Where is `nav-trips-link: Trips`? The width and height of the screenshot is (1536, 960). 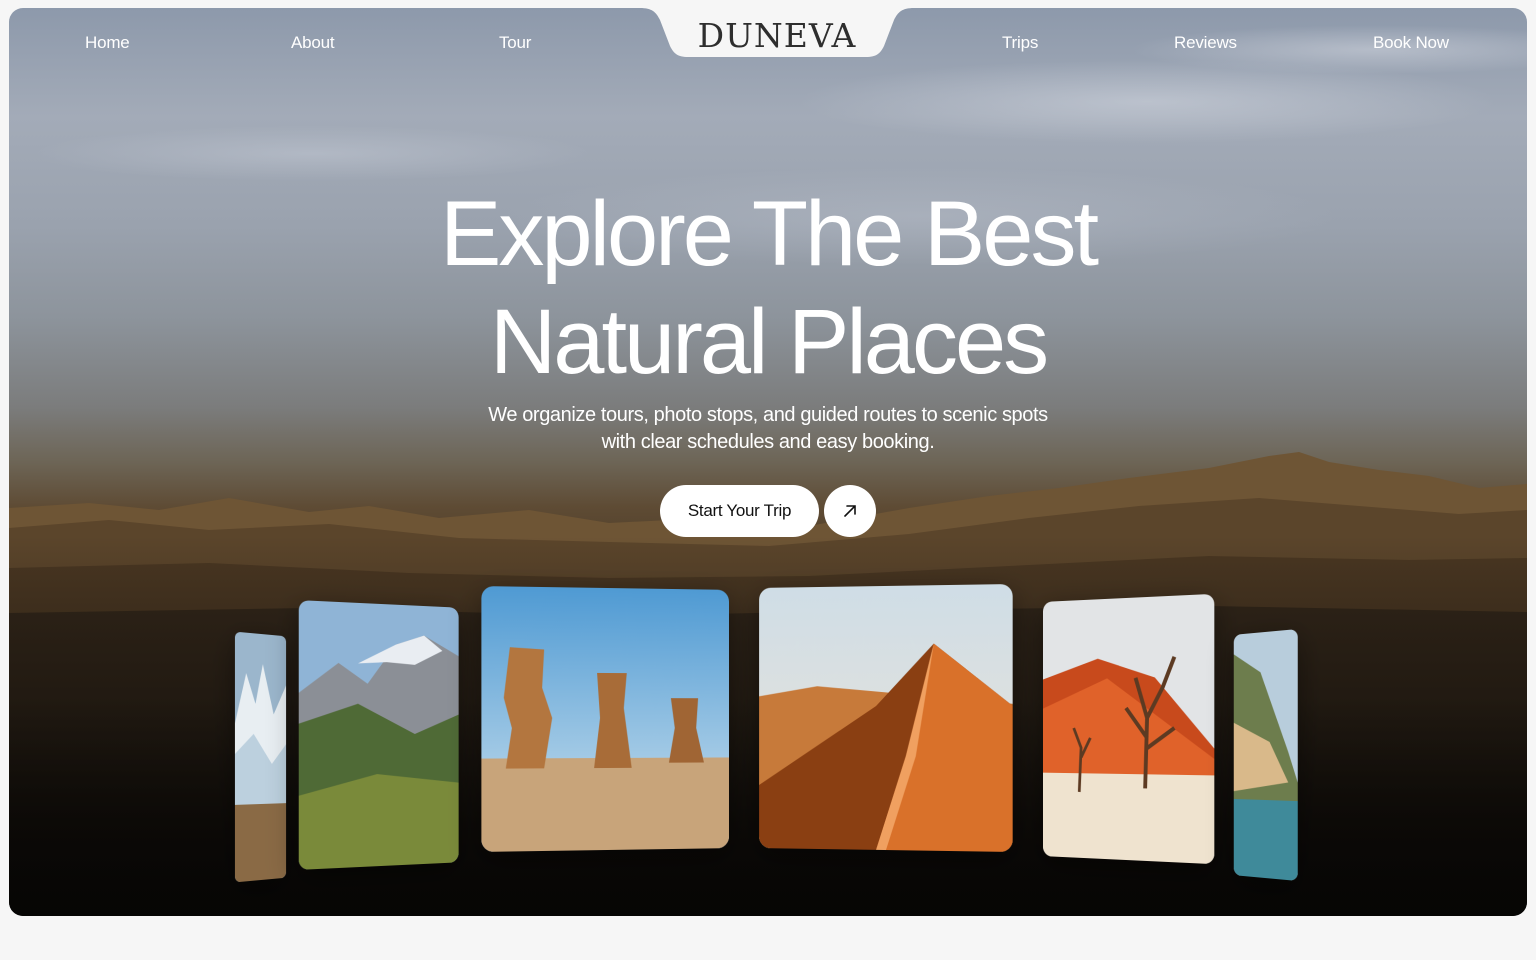 nav-trips-link: Trips is located at coordinates (1020, 43).